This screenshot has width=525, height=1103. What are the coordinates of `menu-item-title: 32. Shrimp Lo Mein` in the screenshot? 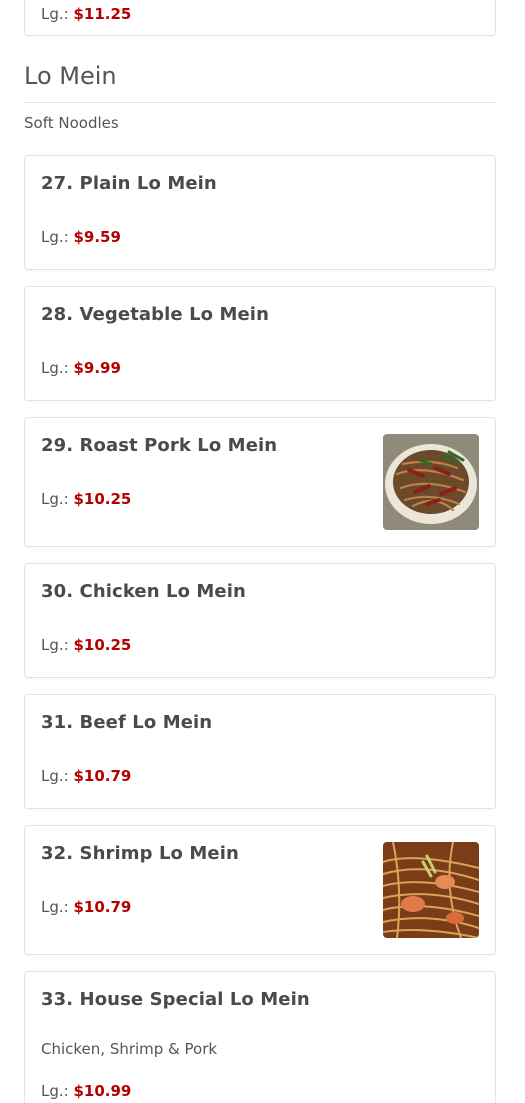 It's located at (140, 853).